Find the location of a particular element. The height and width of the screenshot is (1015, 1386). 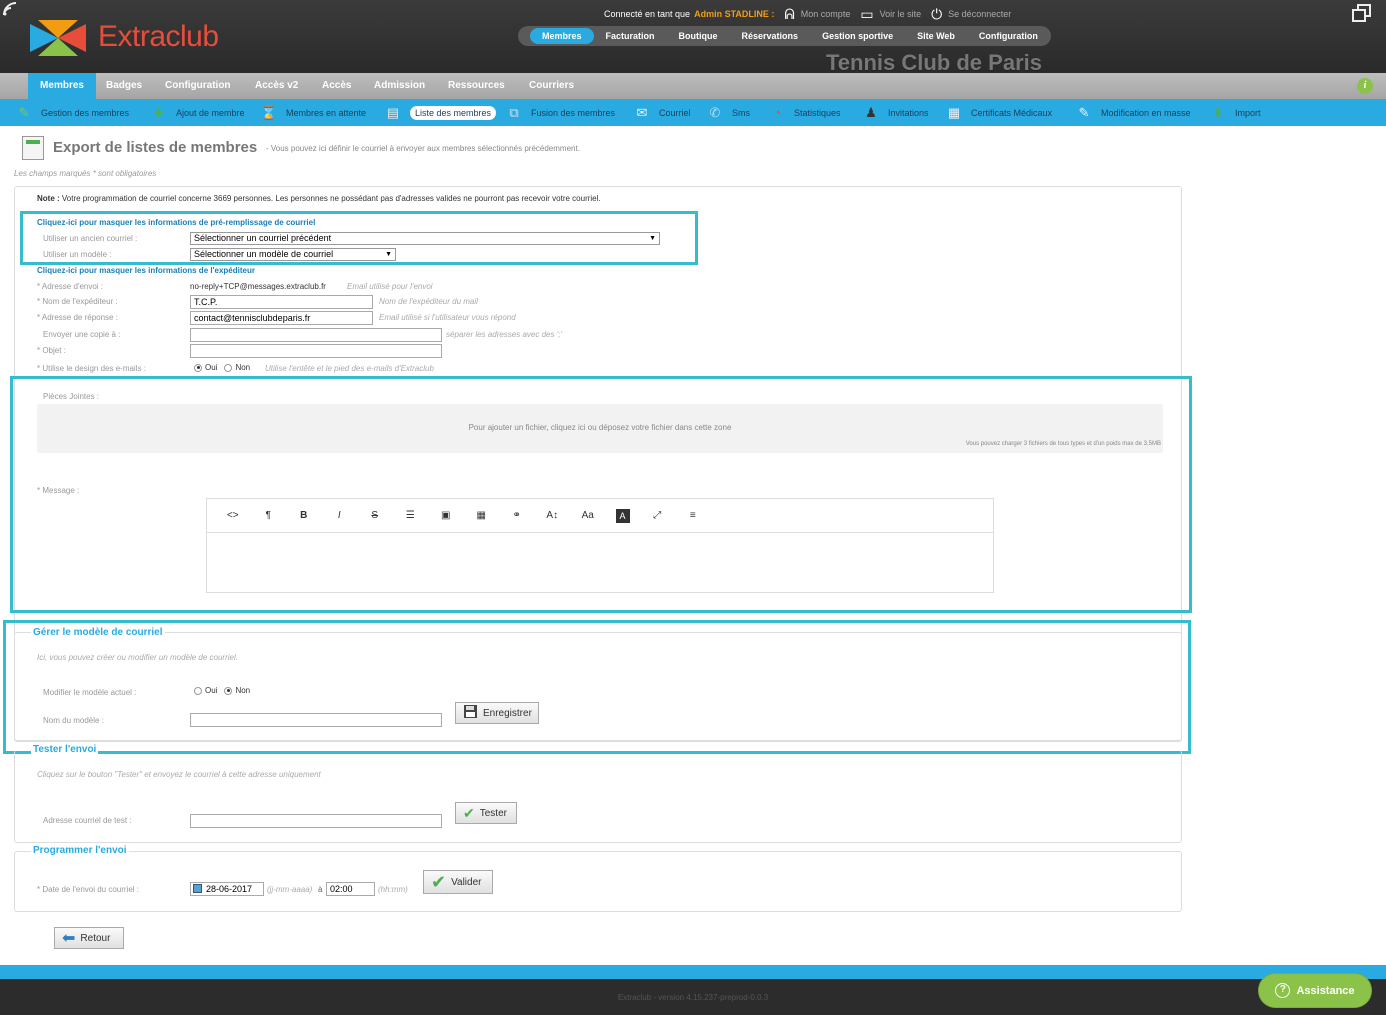

checkmark-icon: ✔ is located at coordinates (469, 812).